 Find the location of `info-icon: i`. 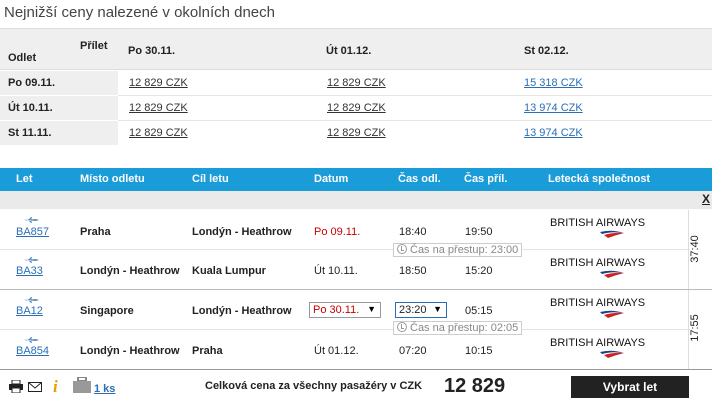

info-icon: i is located at coordinates (55, 387).